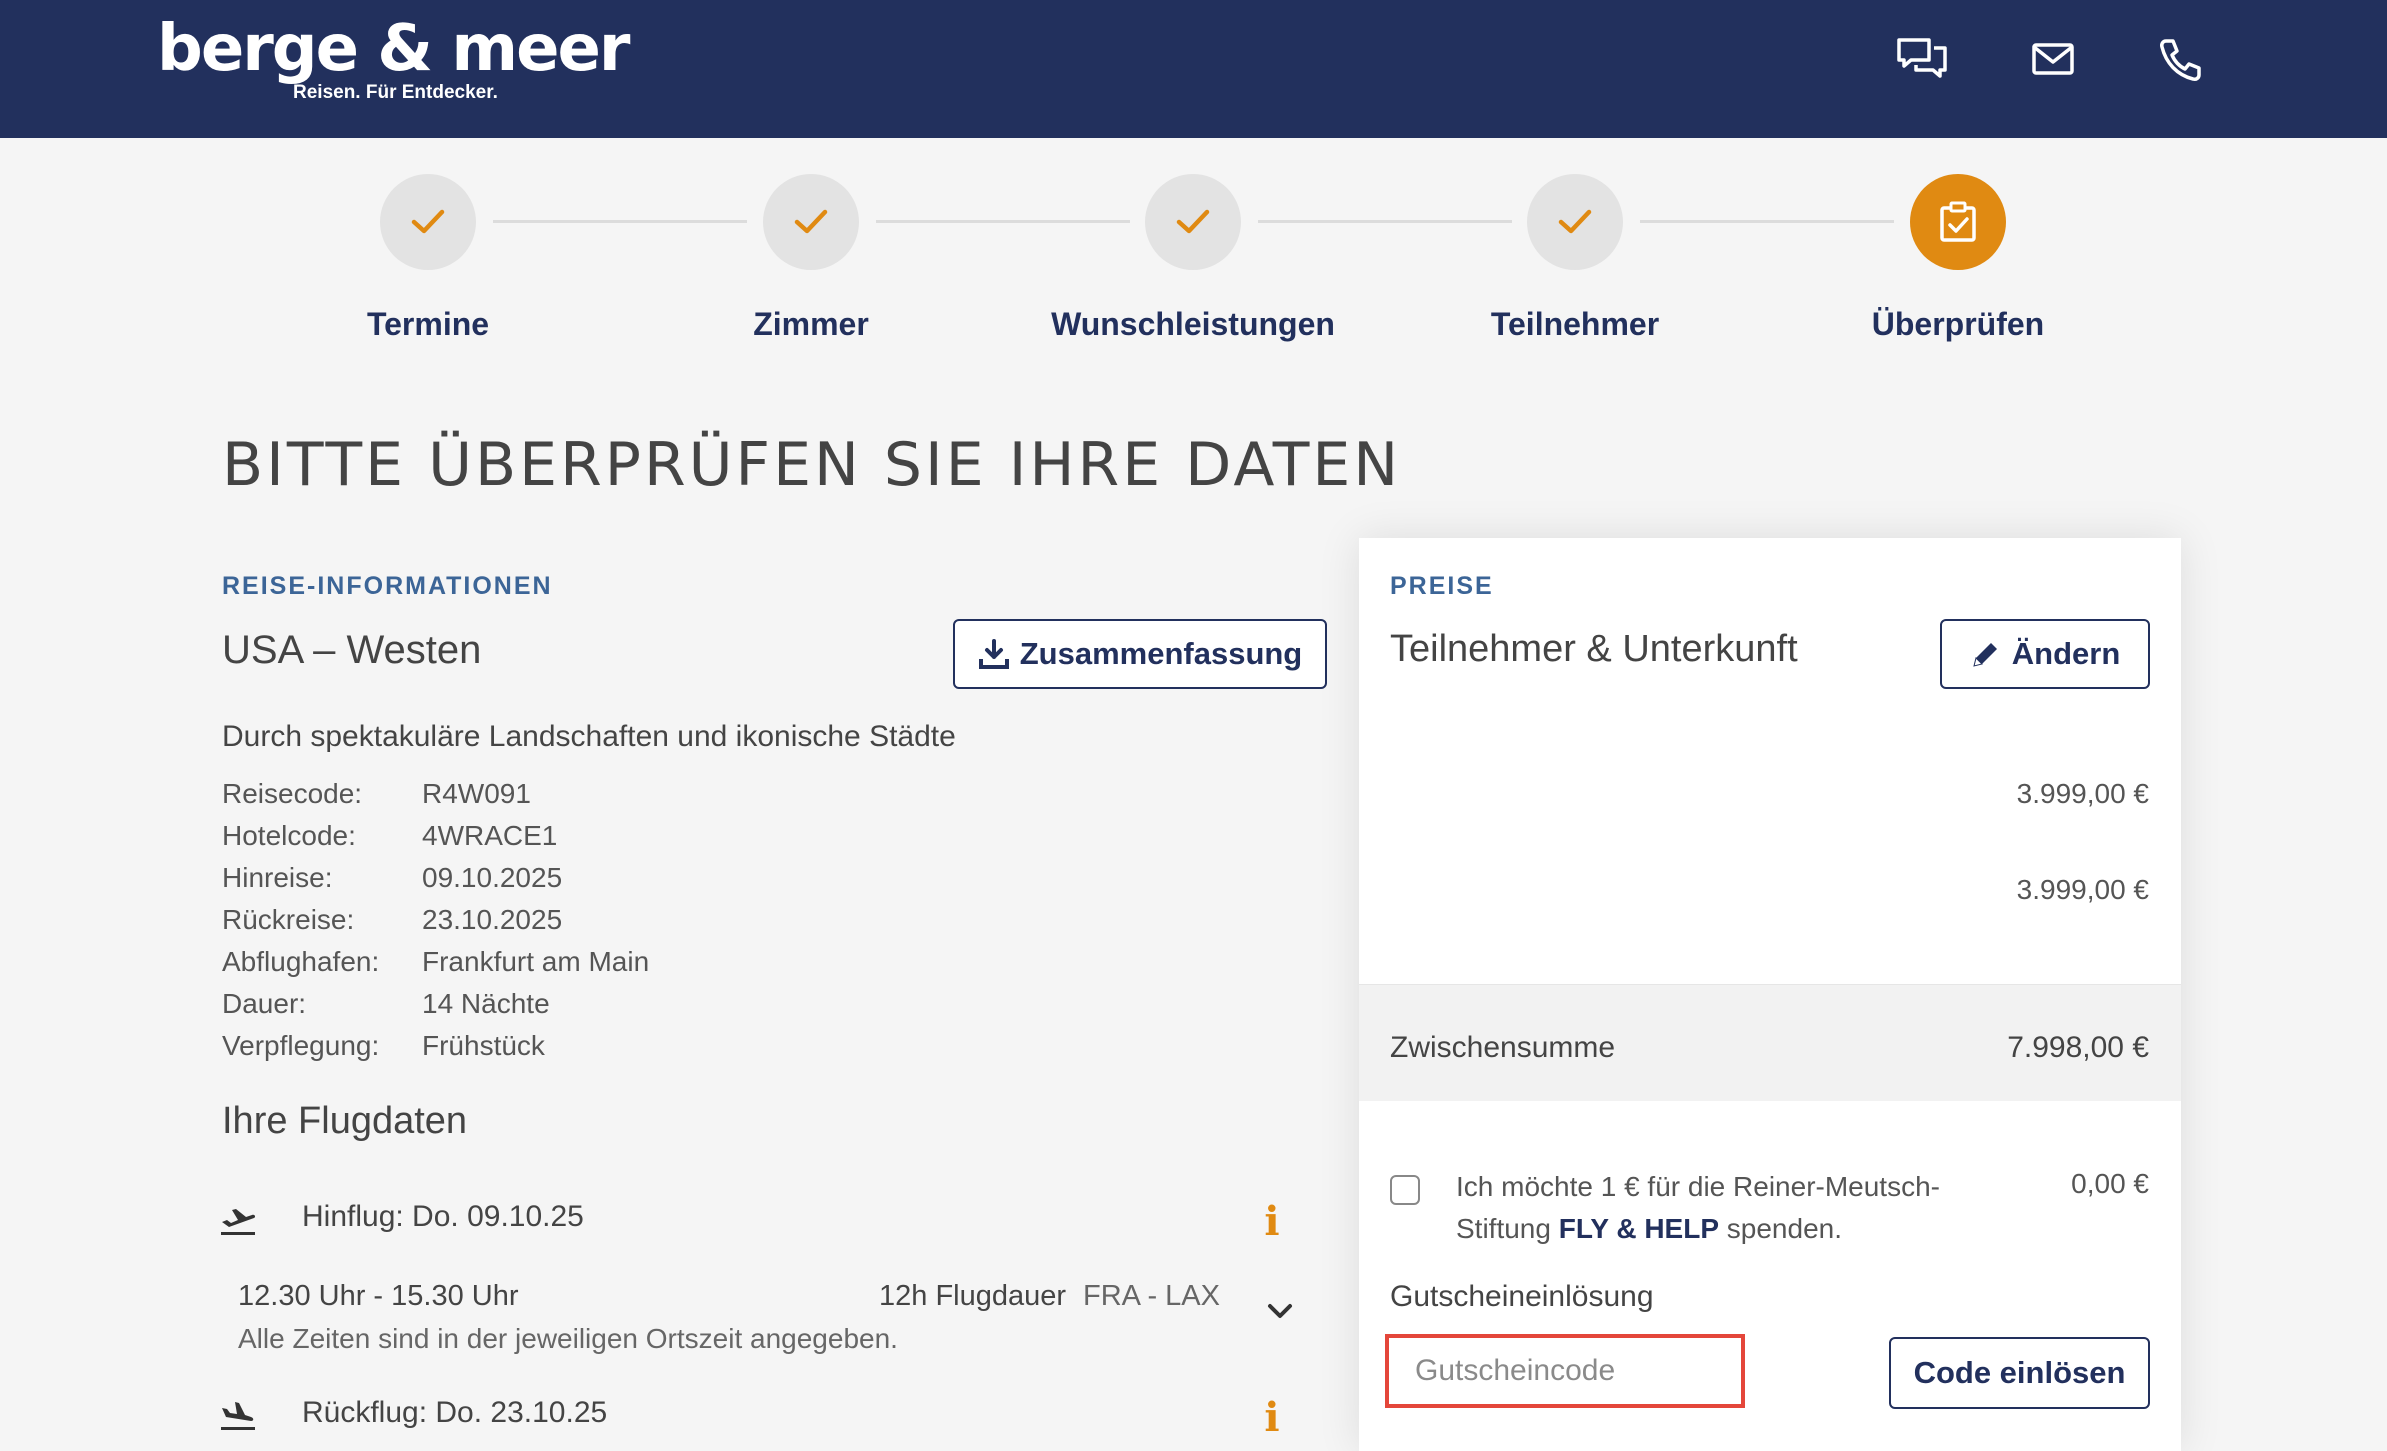 Image resolution: width=2387 pixels, height=1451 pixels. I want to click on logo: berge & meer Reisen. Für Entdecker., so click(393, 56).